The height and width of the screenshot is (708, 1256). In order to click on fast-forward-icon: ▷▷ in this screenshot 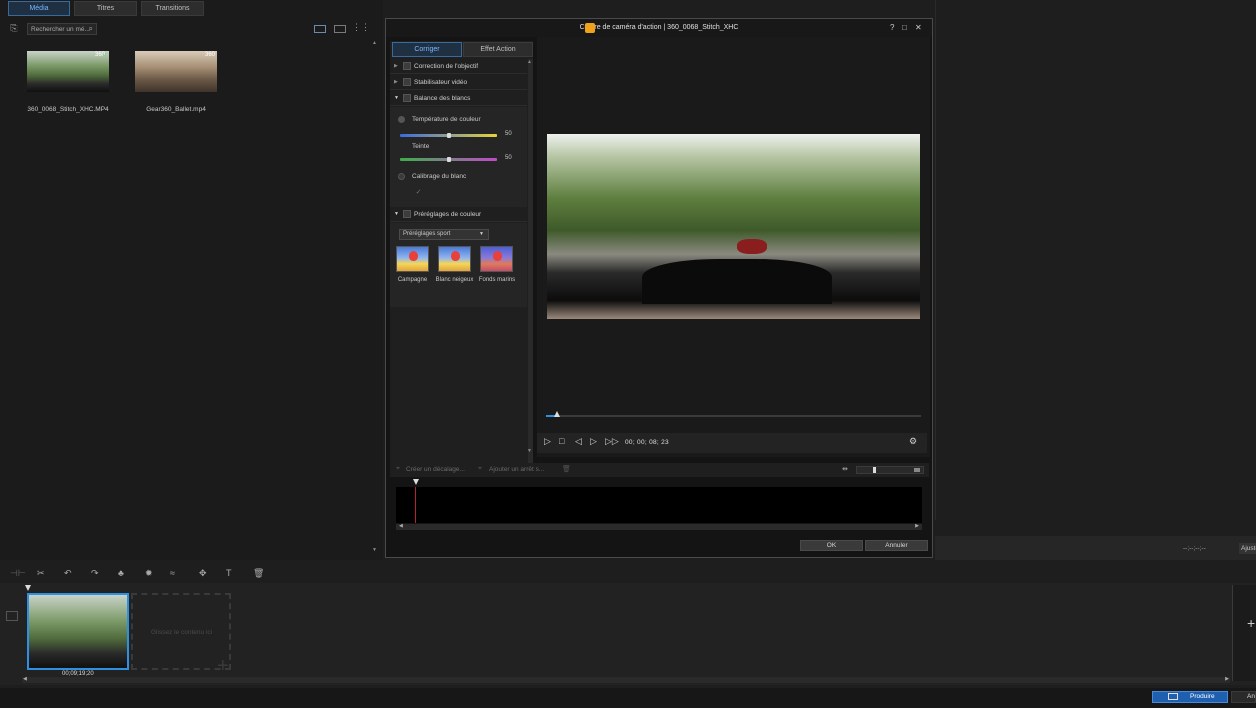, I will do `click(612, 441)`.